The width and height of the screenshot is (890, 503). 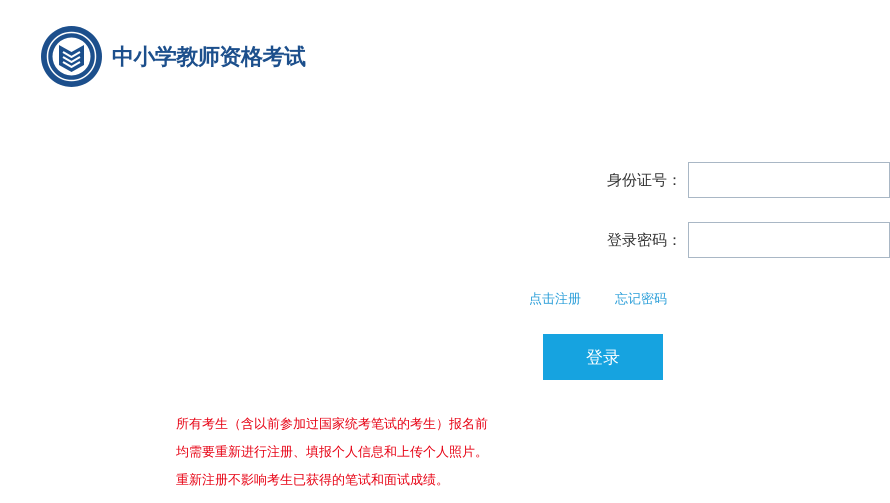 I want to click on site-title: 中小学教师资格考试, so click(x=209, y=58).